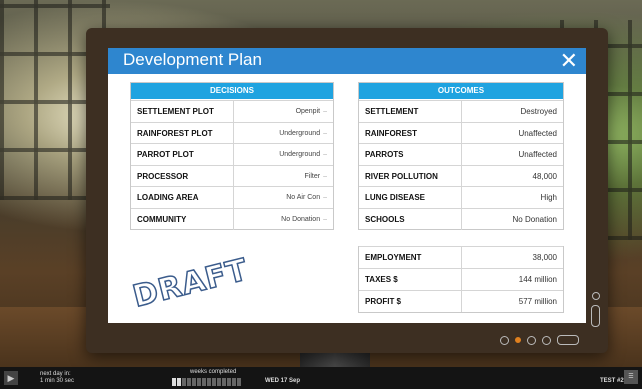 The width and height of the screenshot is (642, 389). I want to click on decisions-row-value: Openpit –, so click(311, 111).